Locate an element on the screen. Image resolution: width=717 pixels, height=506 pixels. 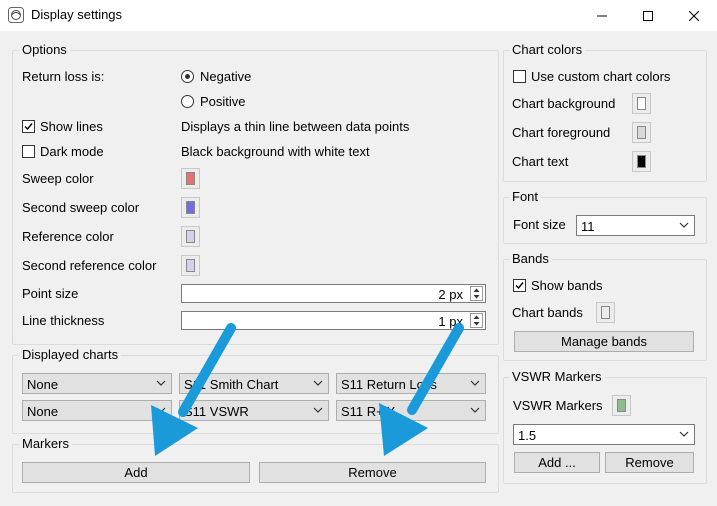
second-sweep-color-swatch is located at coordinates (190, 207).